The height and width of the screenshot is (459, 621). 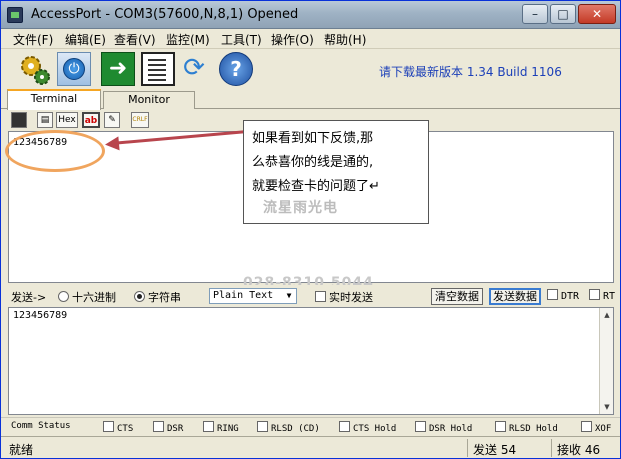 I want to click on format-select: Plain Text ▼, so click(x=253, y=296).